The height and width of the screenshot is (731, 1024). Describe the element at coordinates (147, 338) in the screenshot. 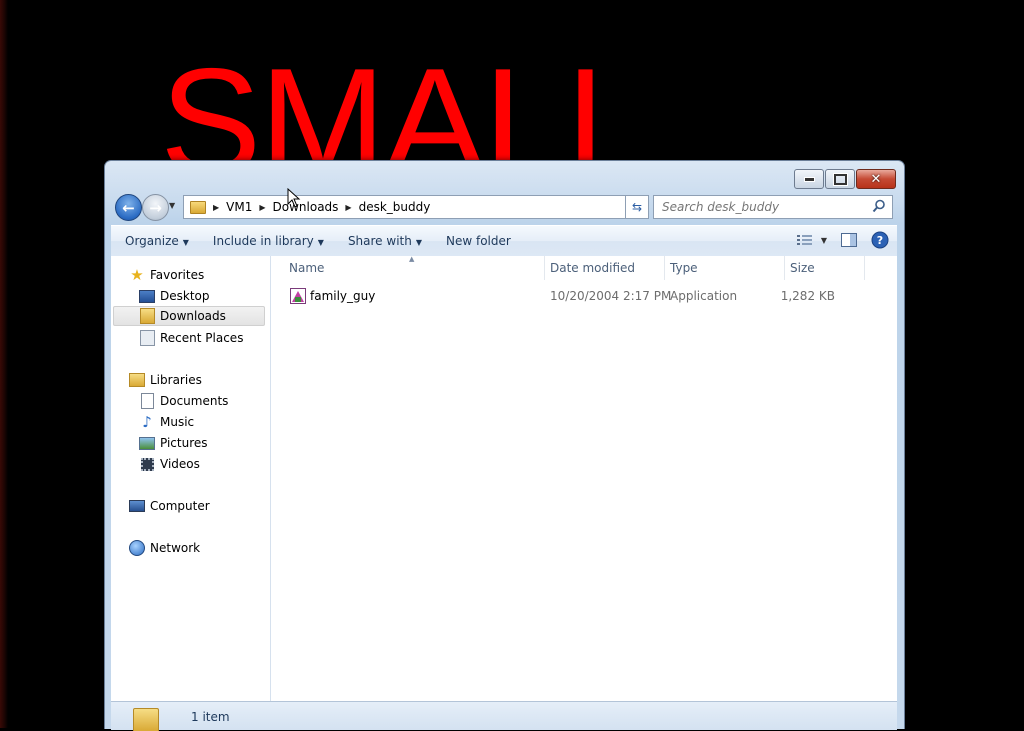

I see `recent-places-icon` at that location.